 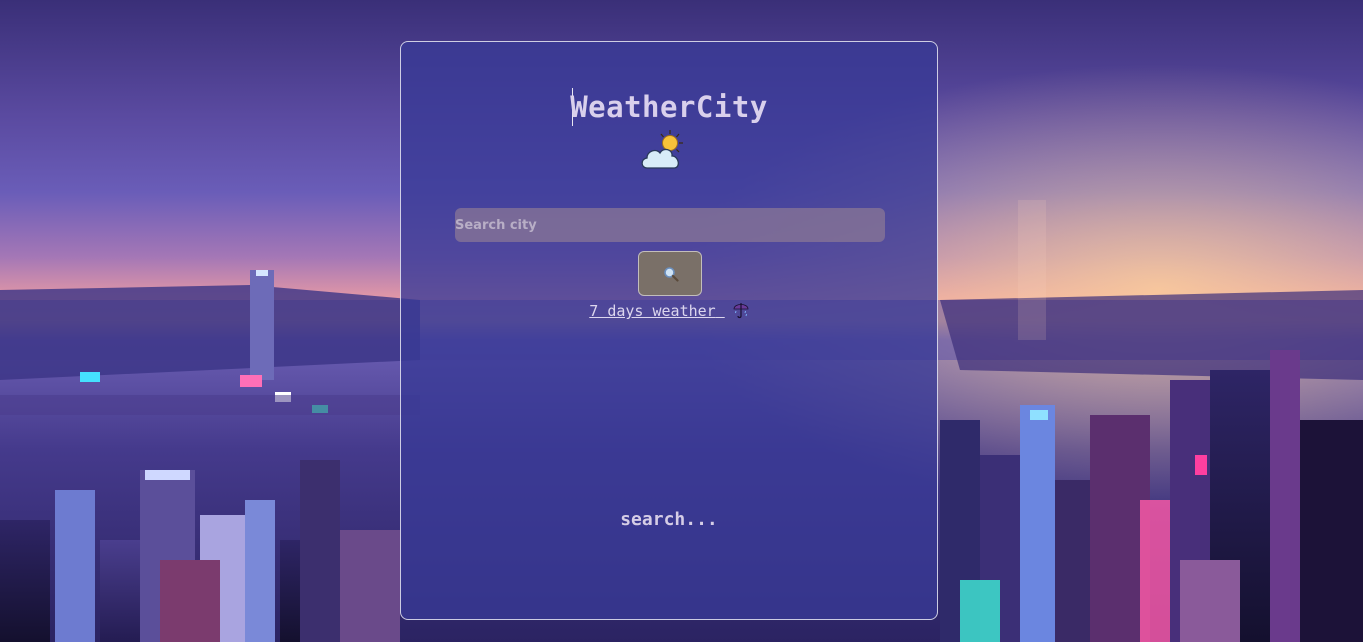 I want to click on magnifier-icon, so click(x=671, y=274).